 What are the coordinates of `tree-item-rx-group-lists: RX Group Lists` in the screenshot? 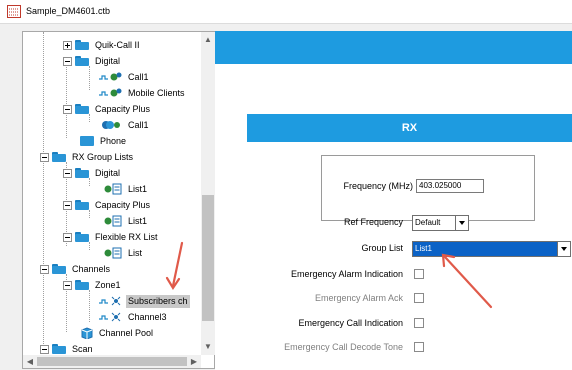 It's located at (87, 157).